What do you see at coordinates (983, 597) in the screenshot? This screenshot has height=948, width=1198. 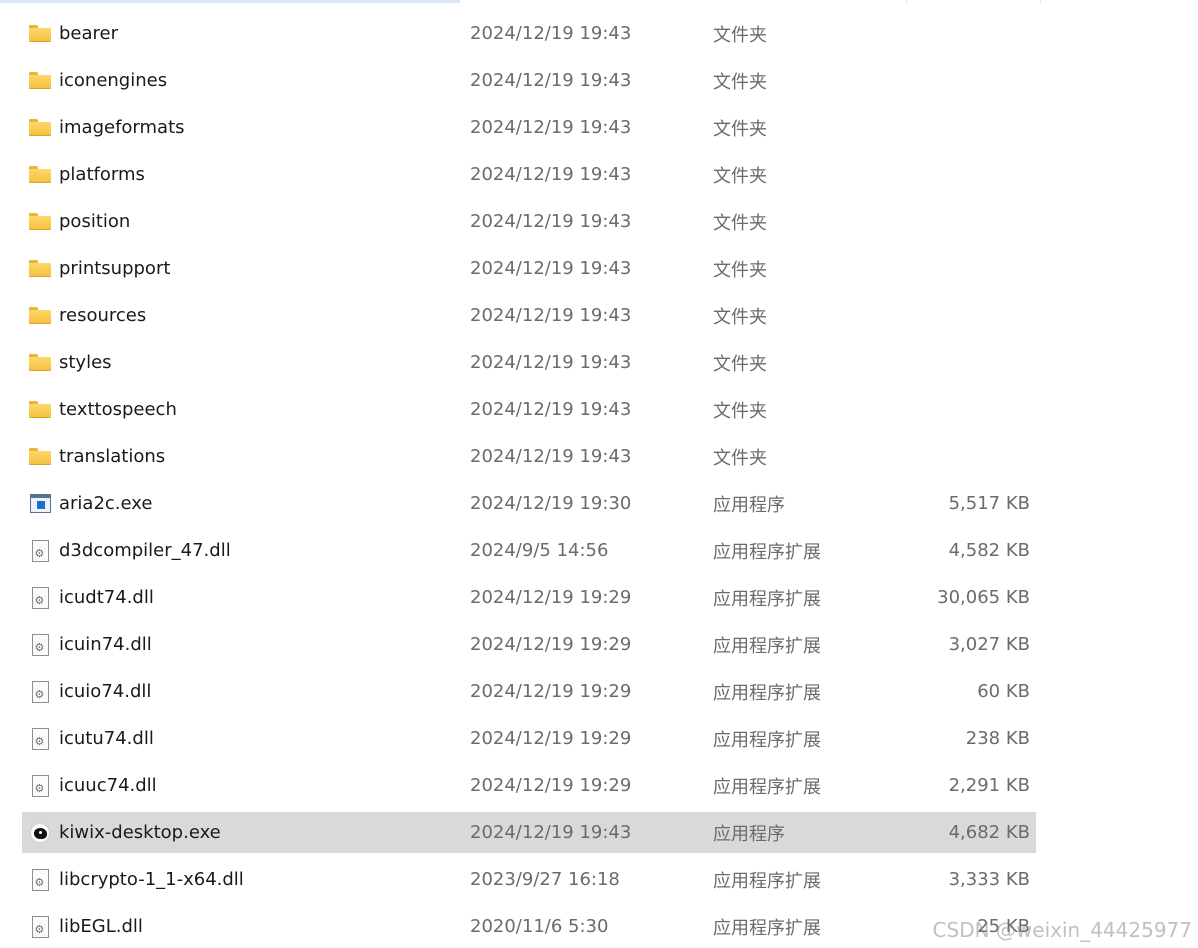 I see `file-size: 30,065 KB` at bounding box center [983, 597].